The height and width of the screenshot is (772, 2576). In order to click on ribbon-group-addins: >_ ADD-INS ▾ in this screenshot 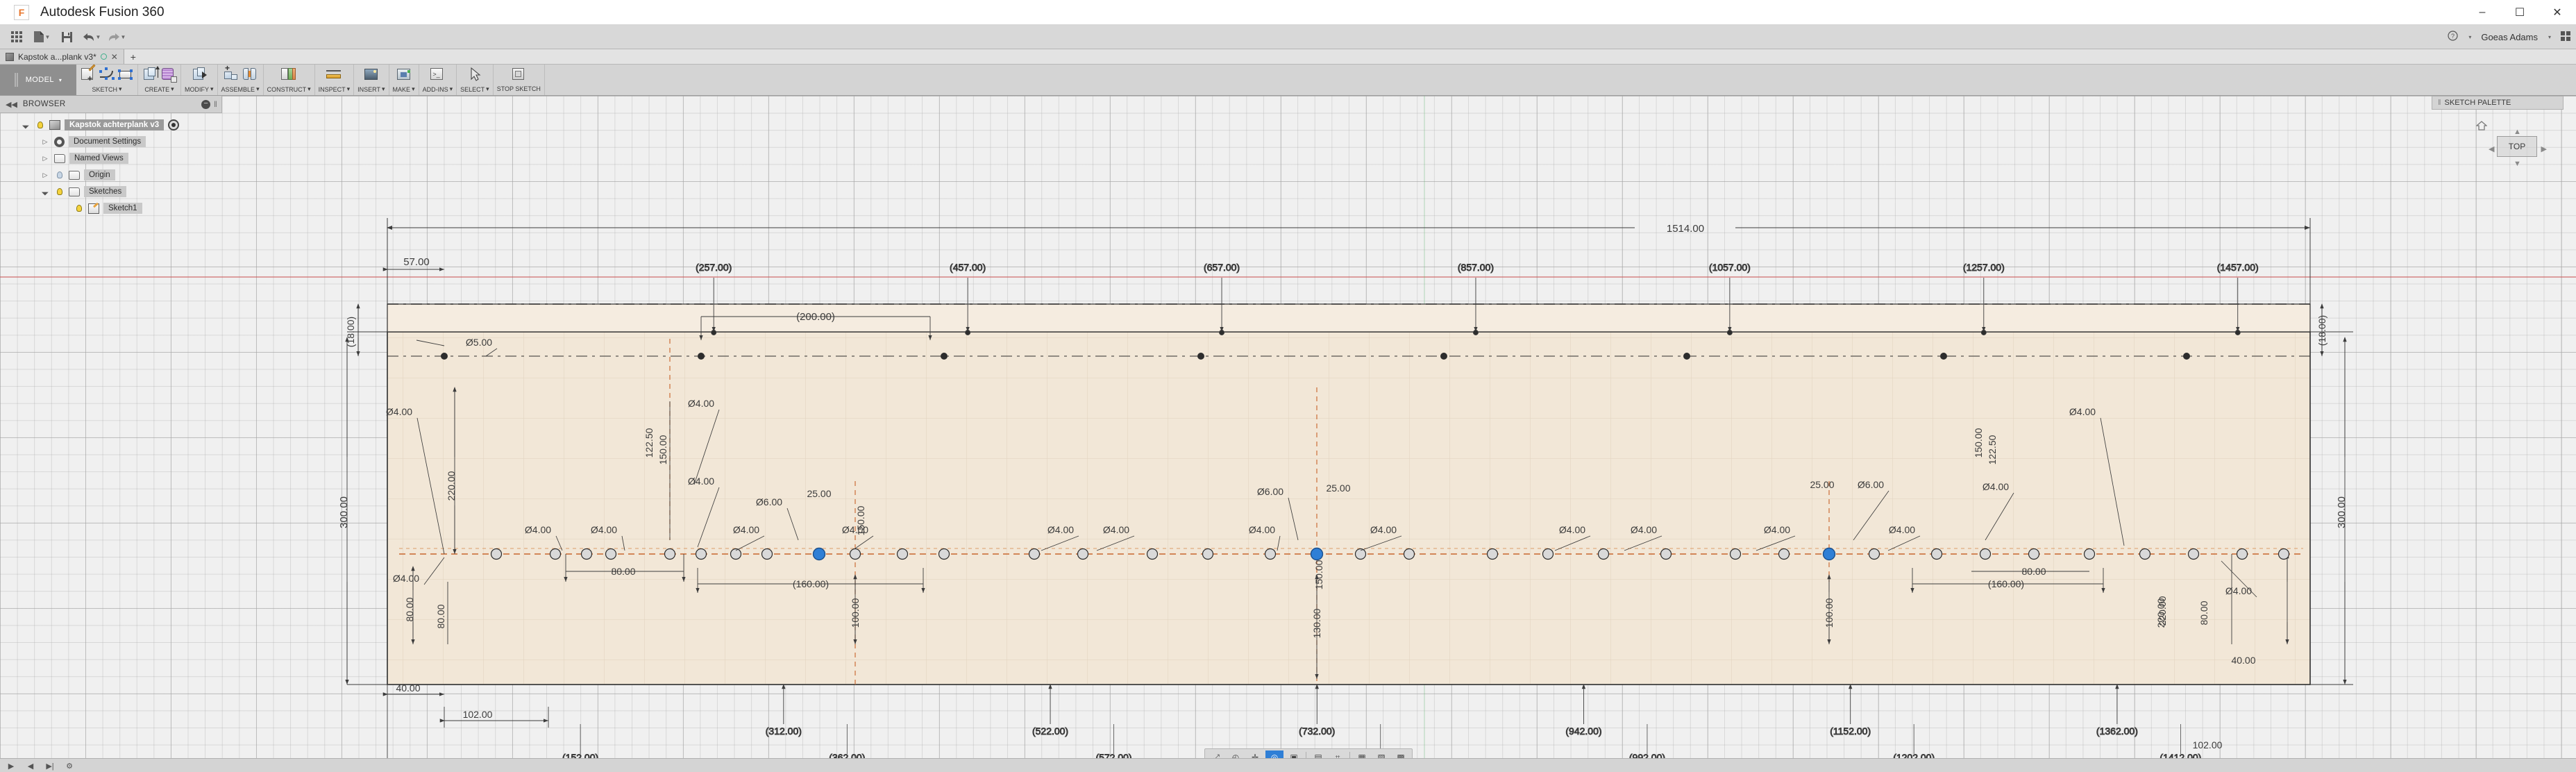, I will do `click(438, 80)`.